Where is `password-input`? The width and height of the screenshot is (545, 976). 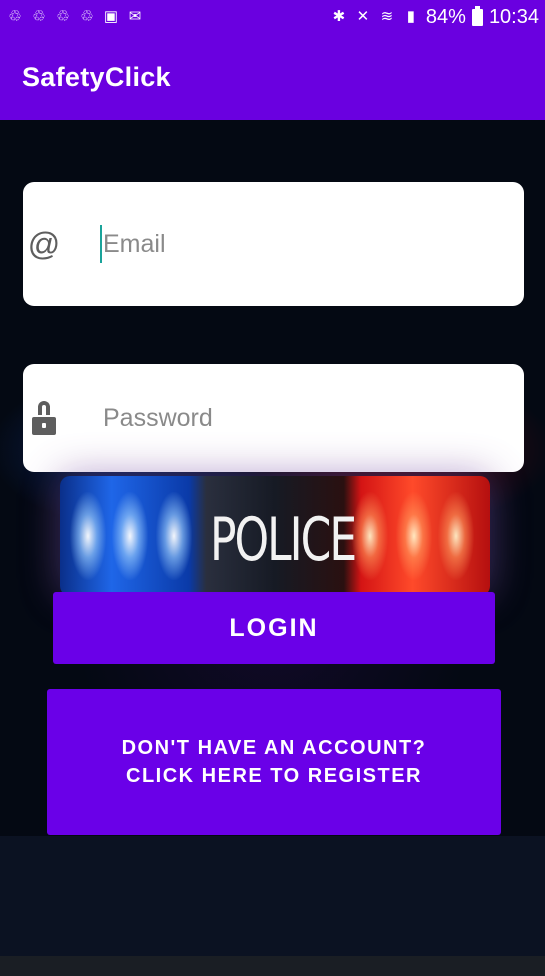 password-input is located at coordinates (306, 418).